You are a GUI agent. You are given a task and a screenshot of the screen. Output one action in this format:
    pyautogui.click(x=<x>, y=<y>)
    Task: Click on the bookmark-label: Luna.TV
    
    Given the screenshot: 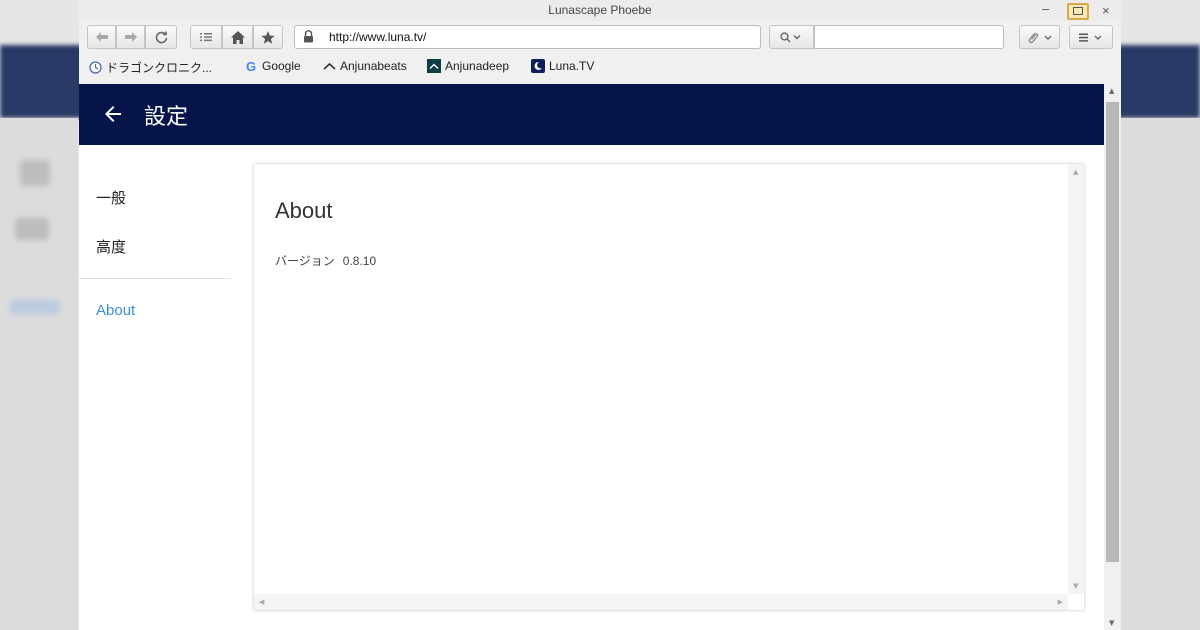 What is the action you would take?
    pyautogui.click(x=572, y=66)
    